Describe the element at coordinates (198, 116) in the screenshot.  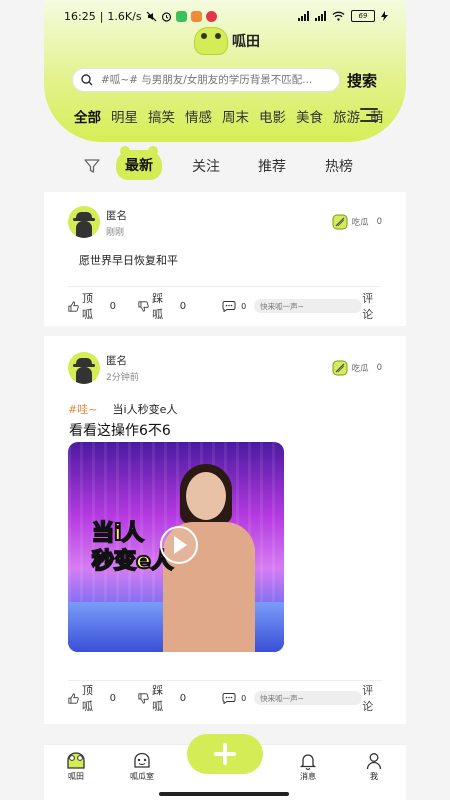
I see `category-emotion: 情感` at that location.